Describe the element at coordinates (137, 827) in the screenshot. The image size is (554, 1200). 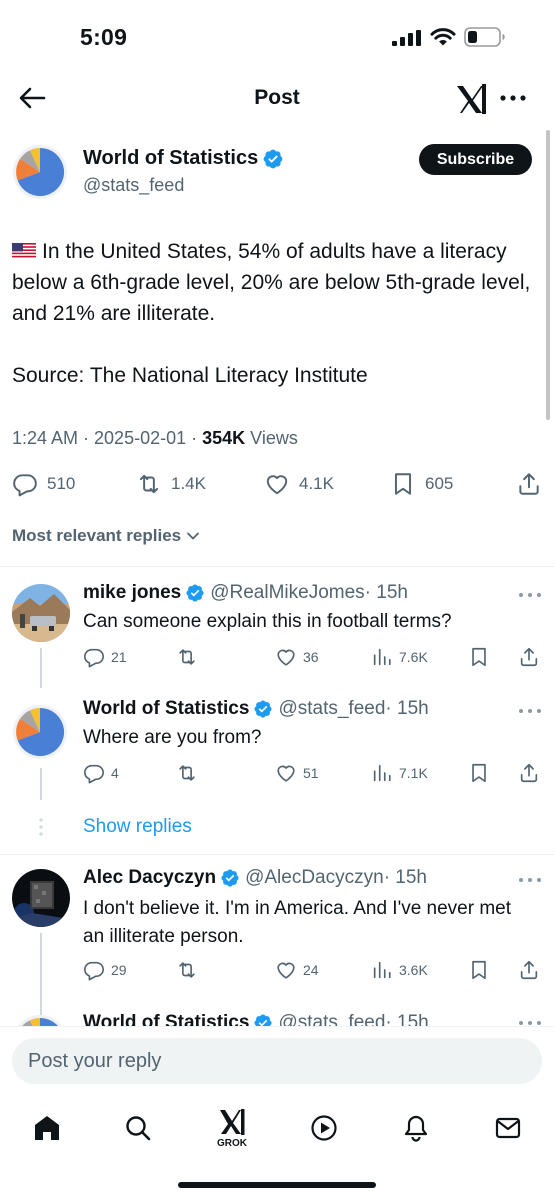
I see `show-replies-link: Show replies` at that location.